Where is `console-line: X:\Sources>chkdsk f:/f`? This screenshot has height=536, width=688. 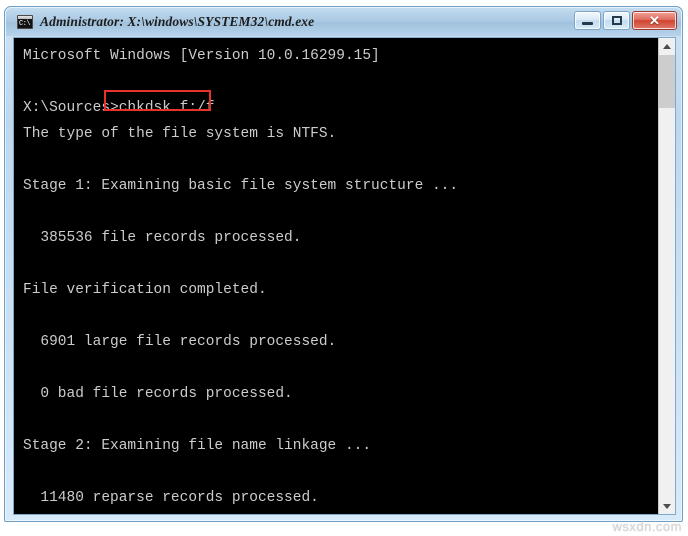
console-line: X:\Sources>chkdsk f:/f is located at coordinates (119, 108).